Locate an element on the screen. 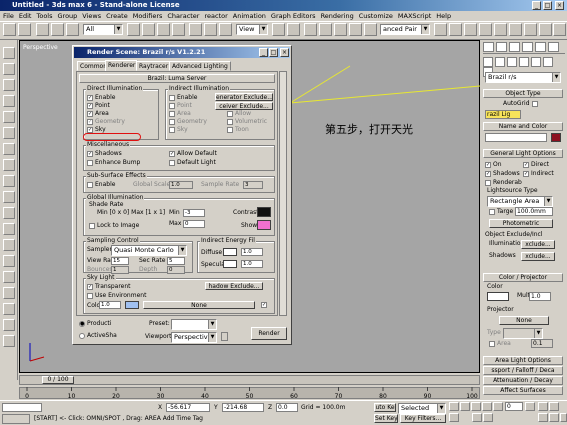 The height and width of the screenshot is (425, 567). z-coordinate-field: 0.0 is located at coordinates (287, 407).